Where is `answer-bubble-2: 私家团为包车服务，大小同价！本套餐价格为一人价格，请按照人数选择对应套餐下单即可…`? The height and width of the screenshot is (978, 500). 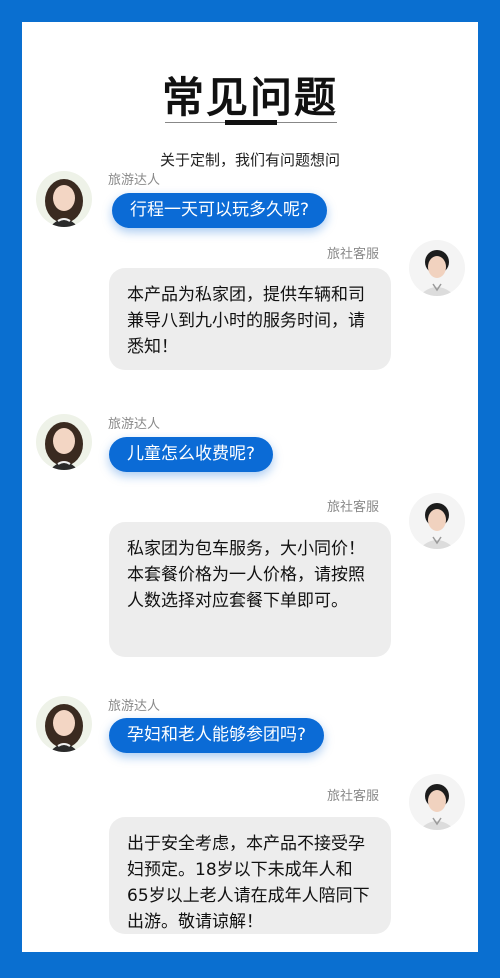 answer-bubble-2: 私家团为包车服务，大小同价！本套餐价格为一人价格，请按照人数选择对应套餐下单即可… is located at coordinates (250, 589).